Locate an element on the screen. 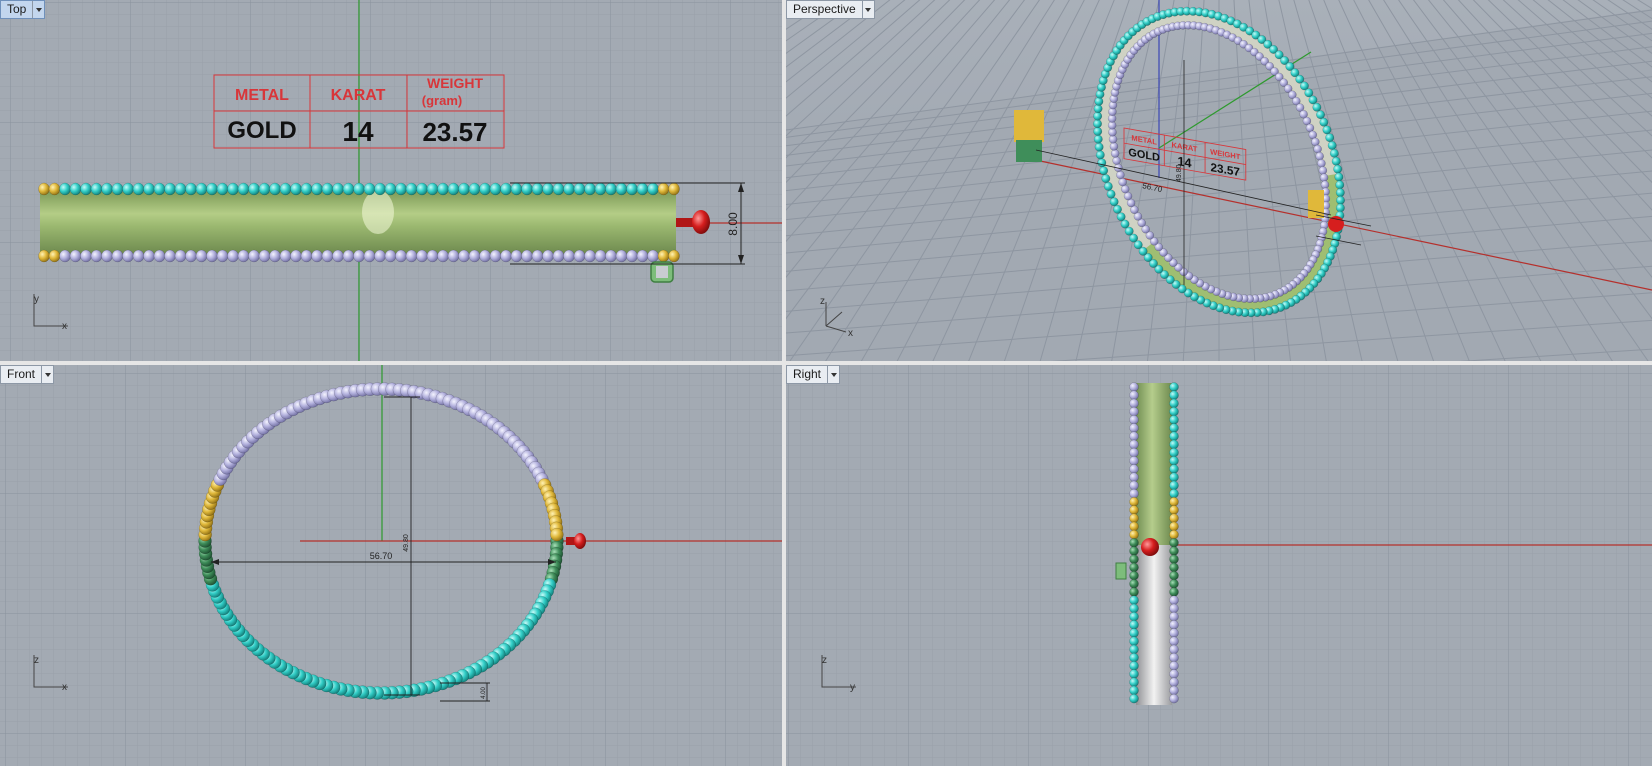  diameter-v-dimension-text: 49.80 is located at coordinates (406, 543).